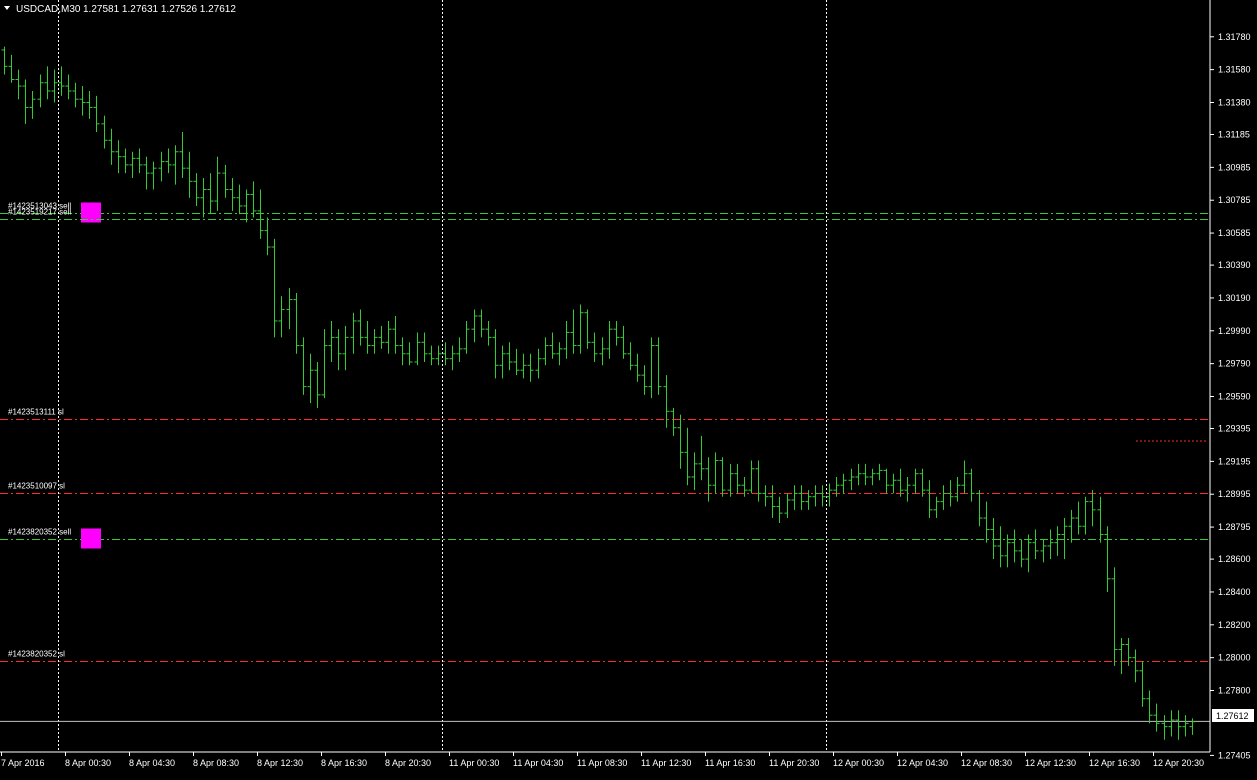  Describe the element at coordinates (1234, 200) in the screenshot. I see `price-tick-label: 1.30785` at that location.